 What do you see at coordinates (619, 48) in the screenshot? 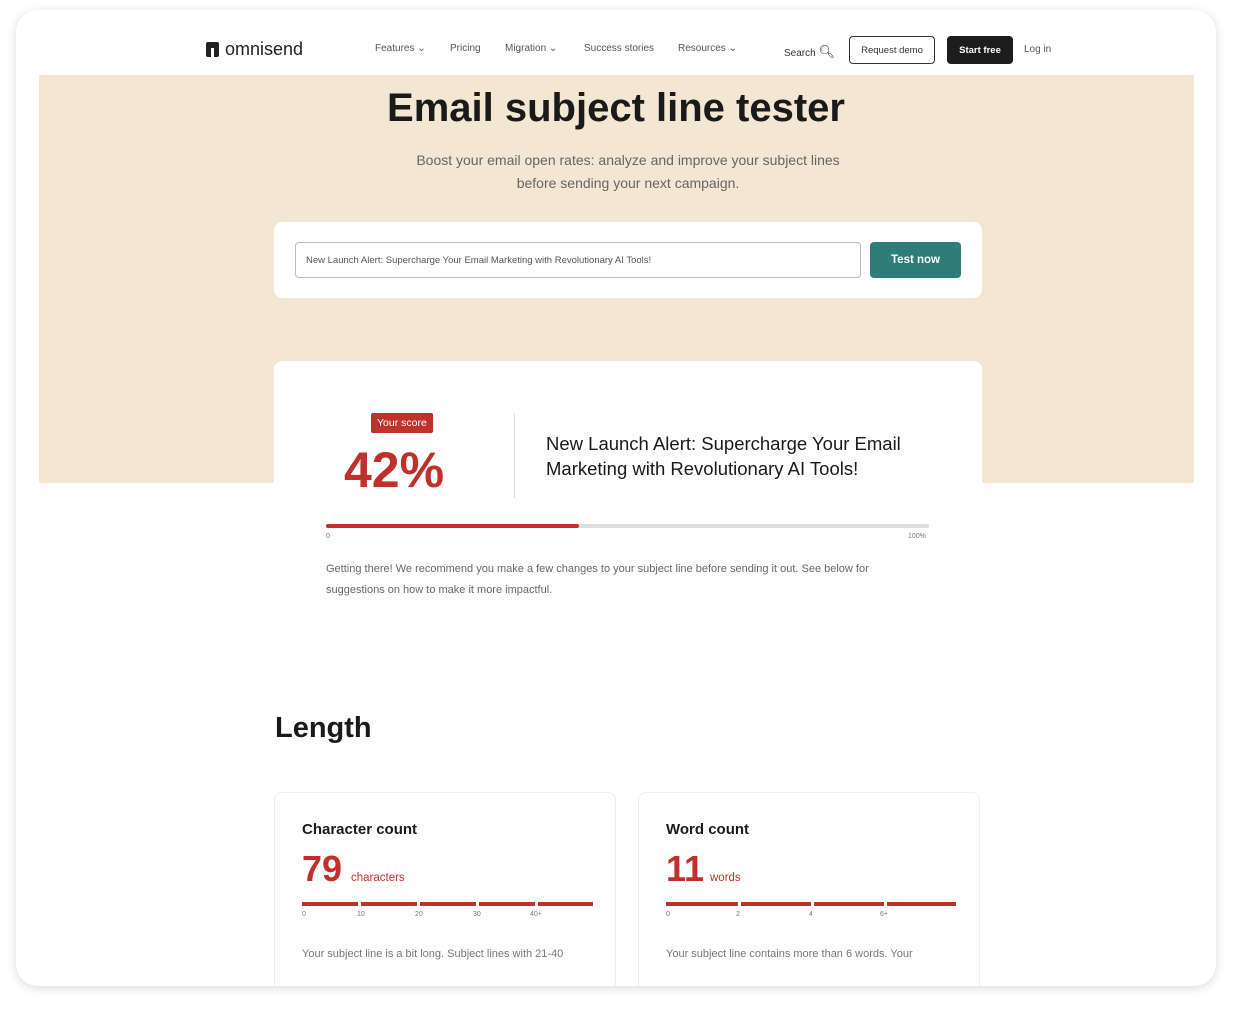
I see `nav-success-stories: Success stories` at bounding box center [619, 48].